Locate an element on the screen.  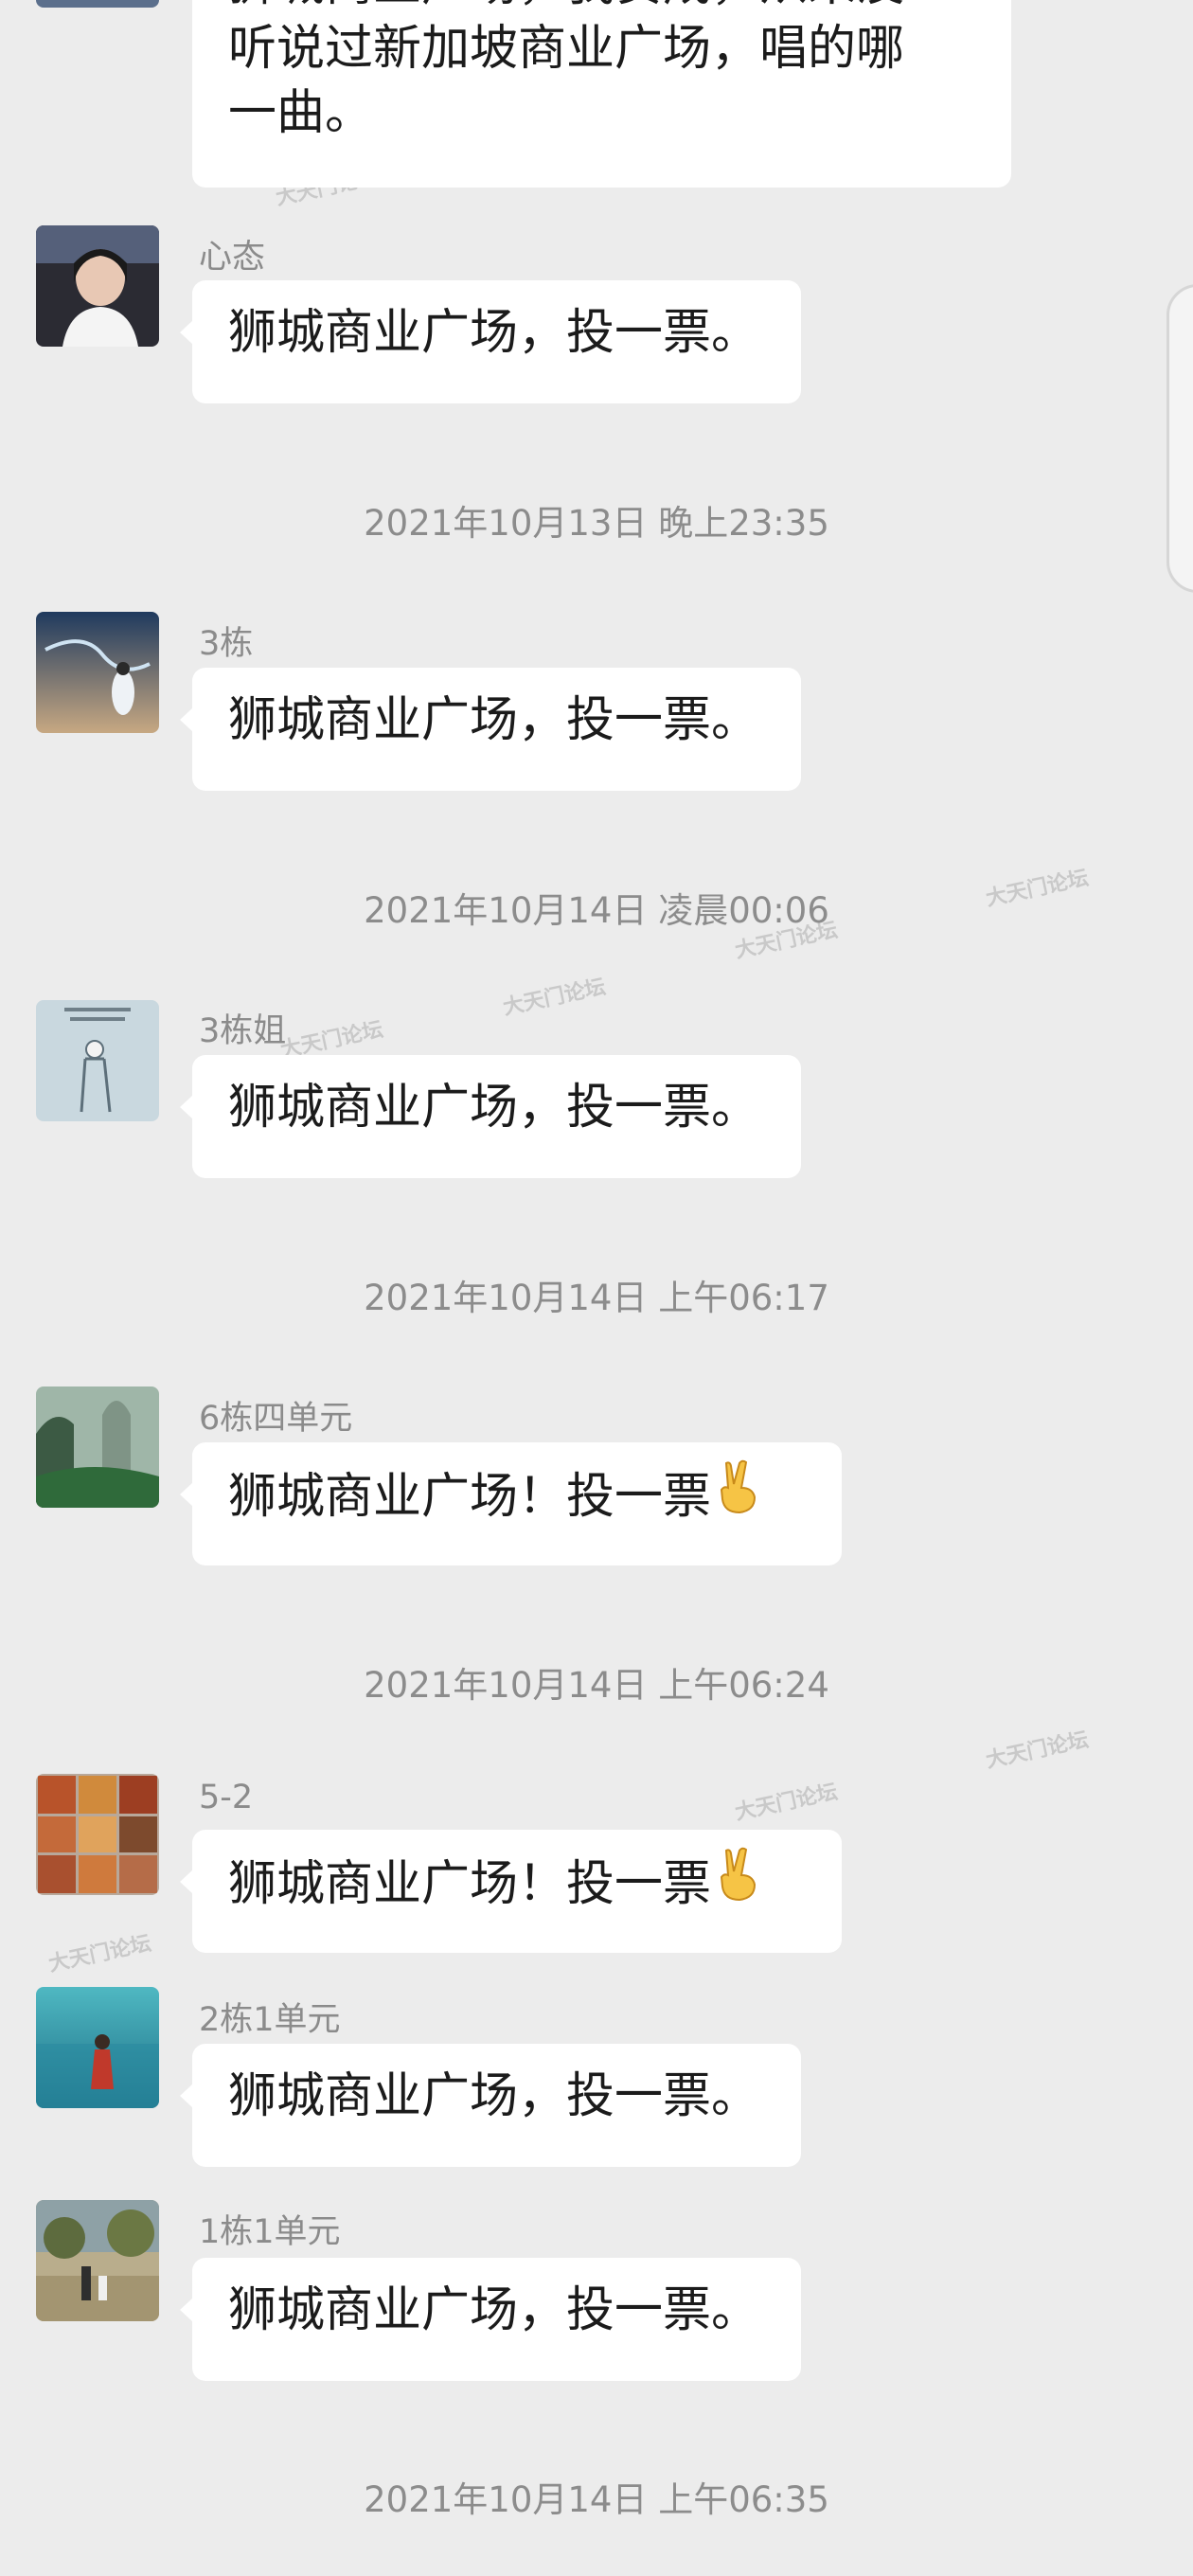
sender-name: 5-2 is located at coordinates (226, 1797).